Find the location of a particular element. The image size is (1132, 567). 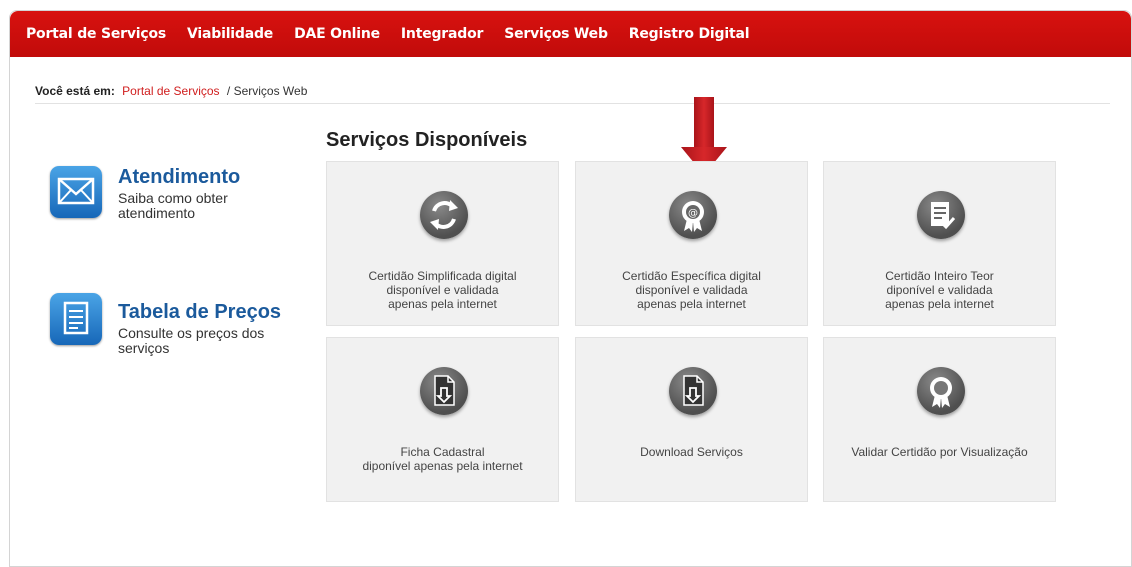

card-line1: Ficha Cadastral is located at coordinates (442, 452).